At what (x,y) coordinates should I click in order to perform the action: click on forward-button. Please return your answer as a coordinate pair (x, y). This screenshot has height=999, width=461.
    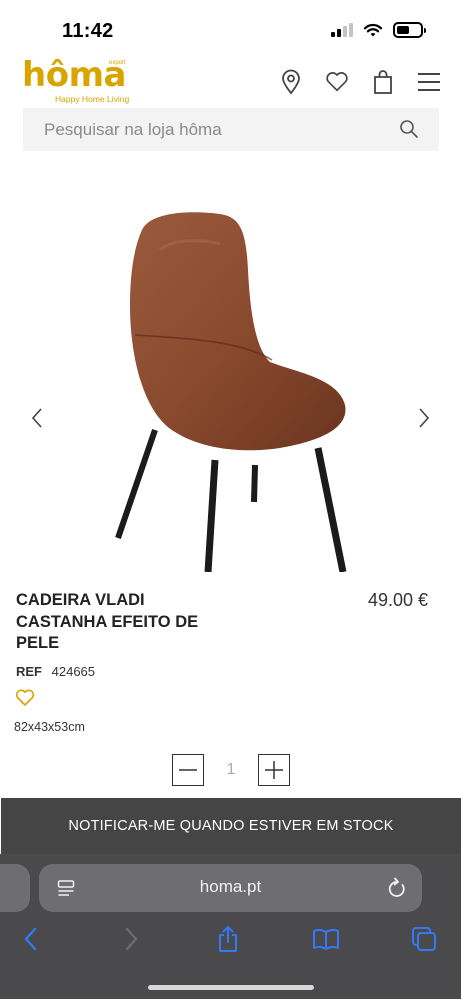
    Looking at the image, I should click on (131, 939).